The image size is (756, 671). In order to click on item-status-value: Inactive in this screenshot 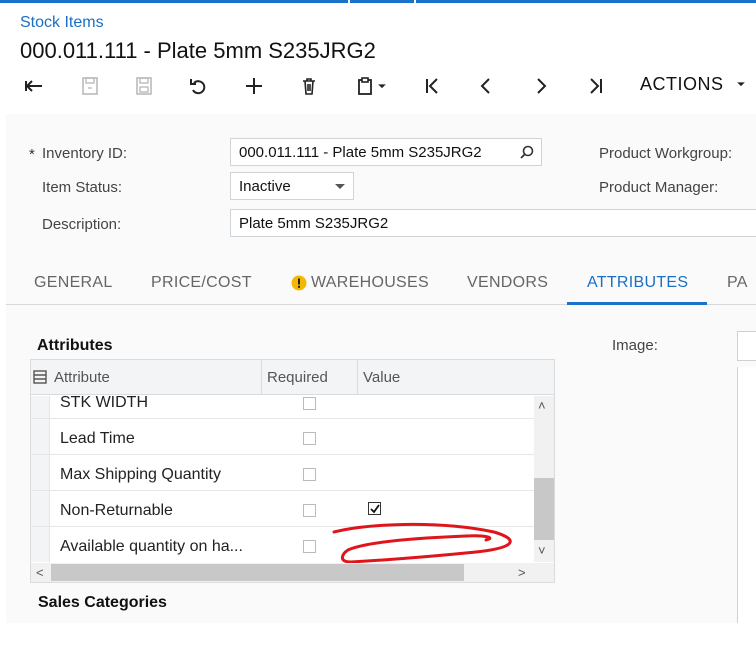, I will do `click(265, 186)`.